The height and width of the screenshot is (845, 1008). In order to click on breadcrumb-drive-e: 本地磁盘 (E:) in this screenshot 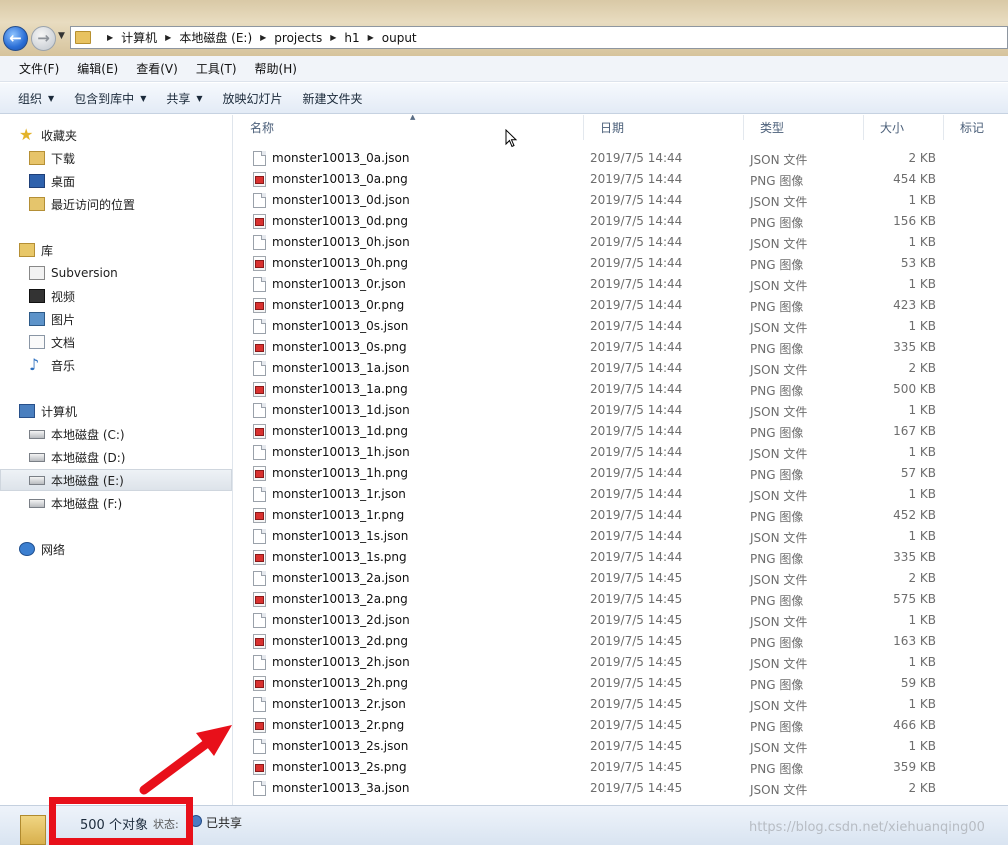, I will do `click(215, 37)`.